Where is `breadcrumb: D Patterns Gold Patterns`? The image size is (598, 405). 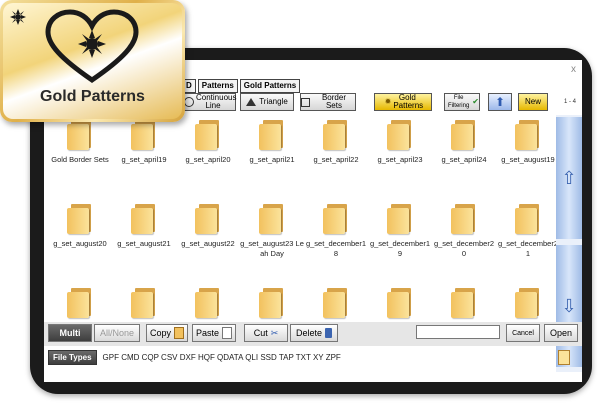
breadcrumb: D Patterns Gold Patterns is located at coordinates (241, 86).